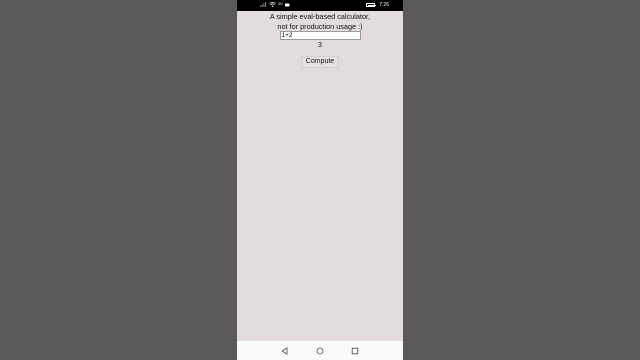 Image resolution: width=640 pixels, height=360 pixels. Describe the element at coordinates (320, 26) in the screenshot. I see `heading-line-2: not for production usage :)` at that location.